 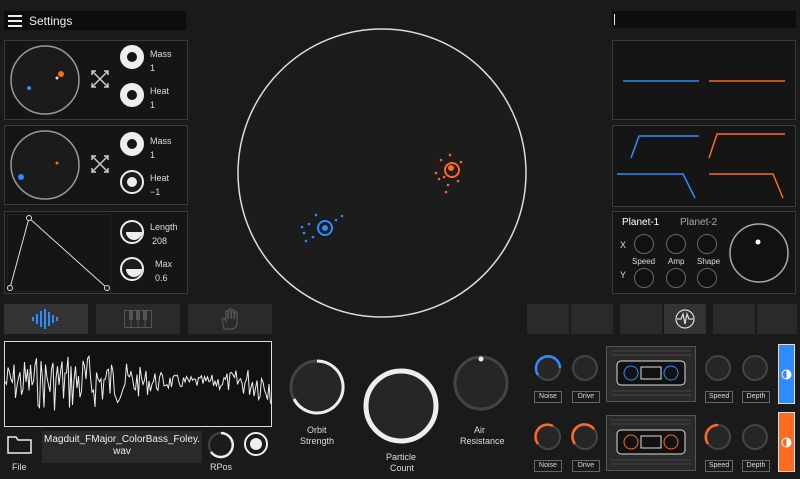 What do you see at coordinates (704, 166) in the screenshot?
I see `envelope-scope` at bounding box center [704, 166].